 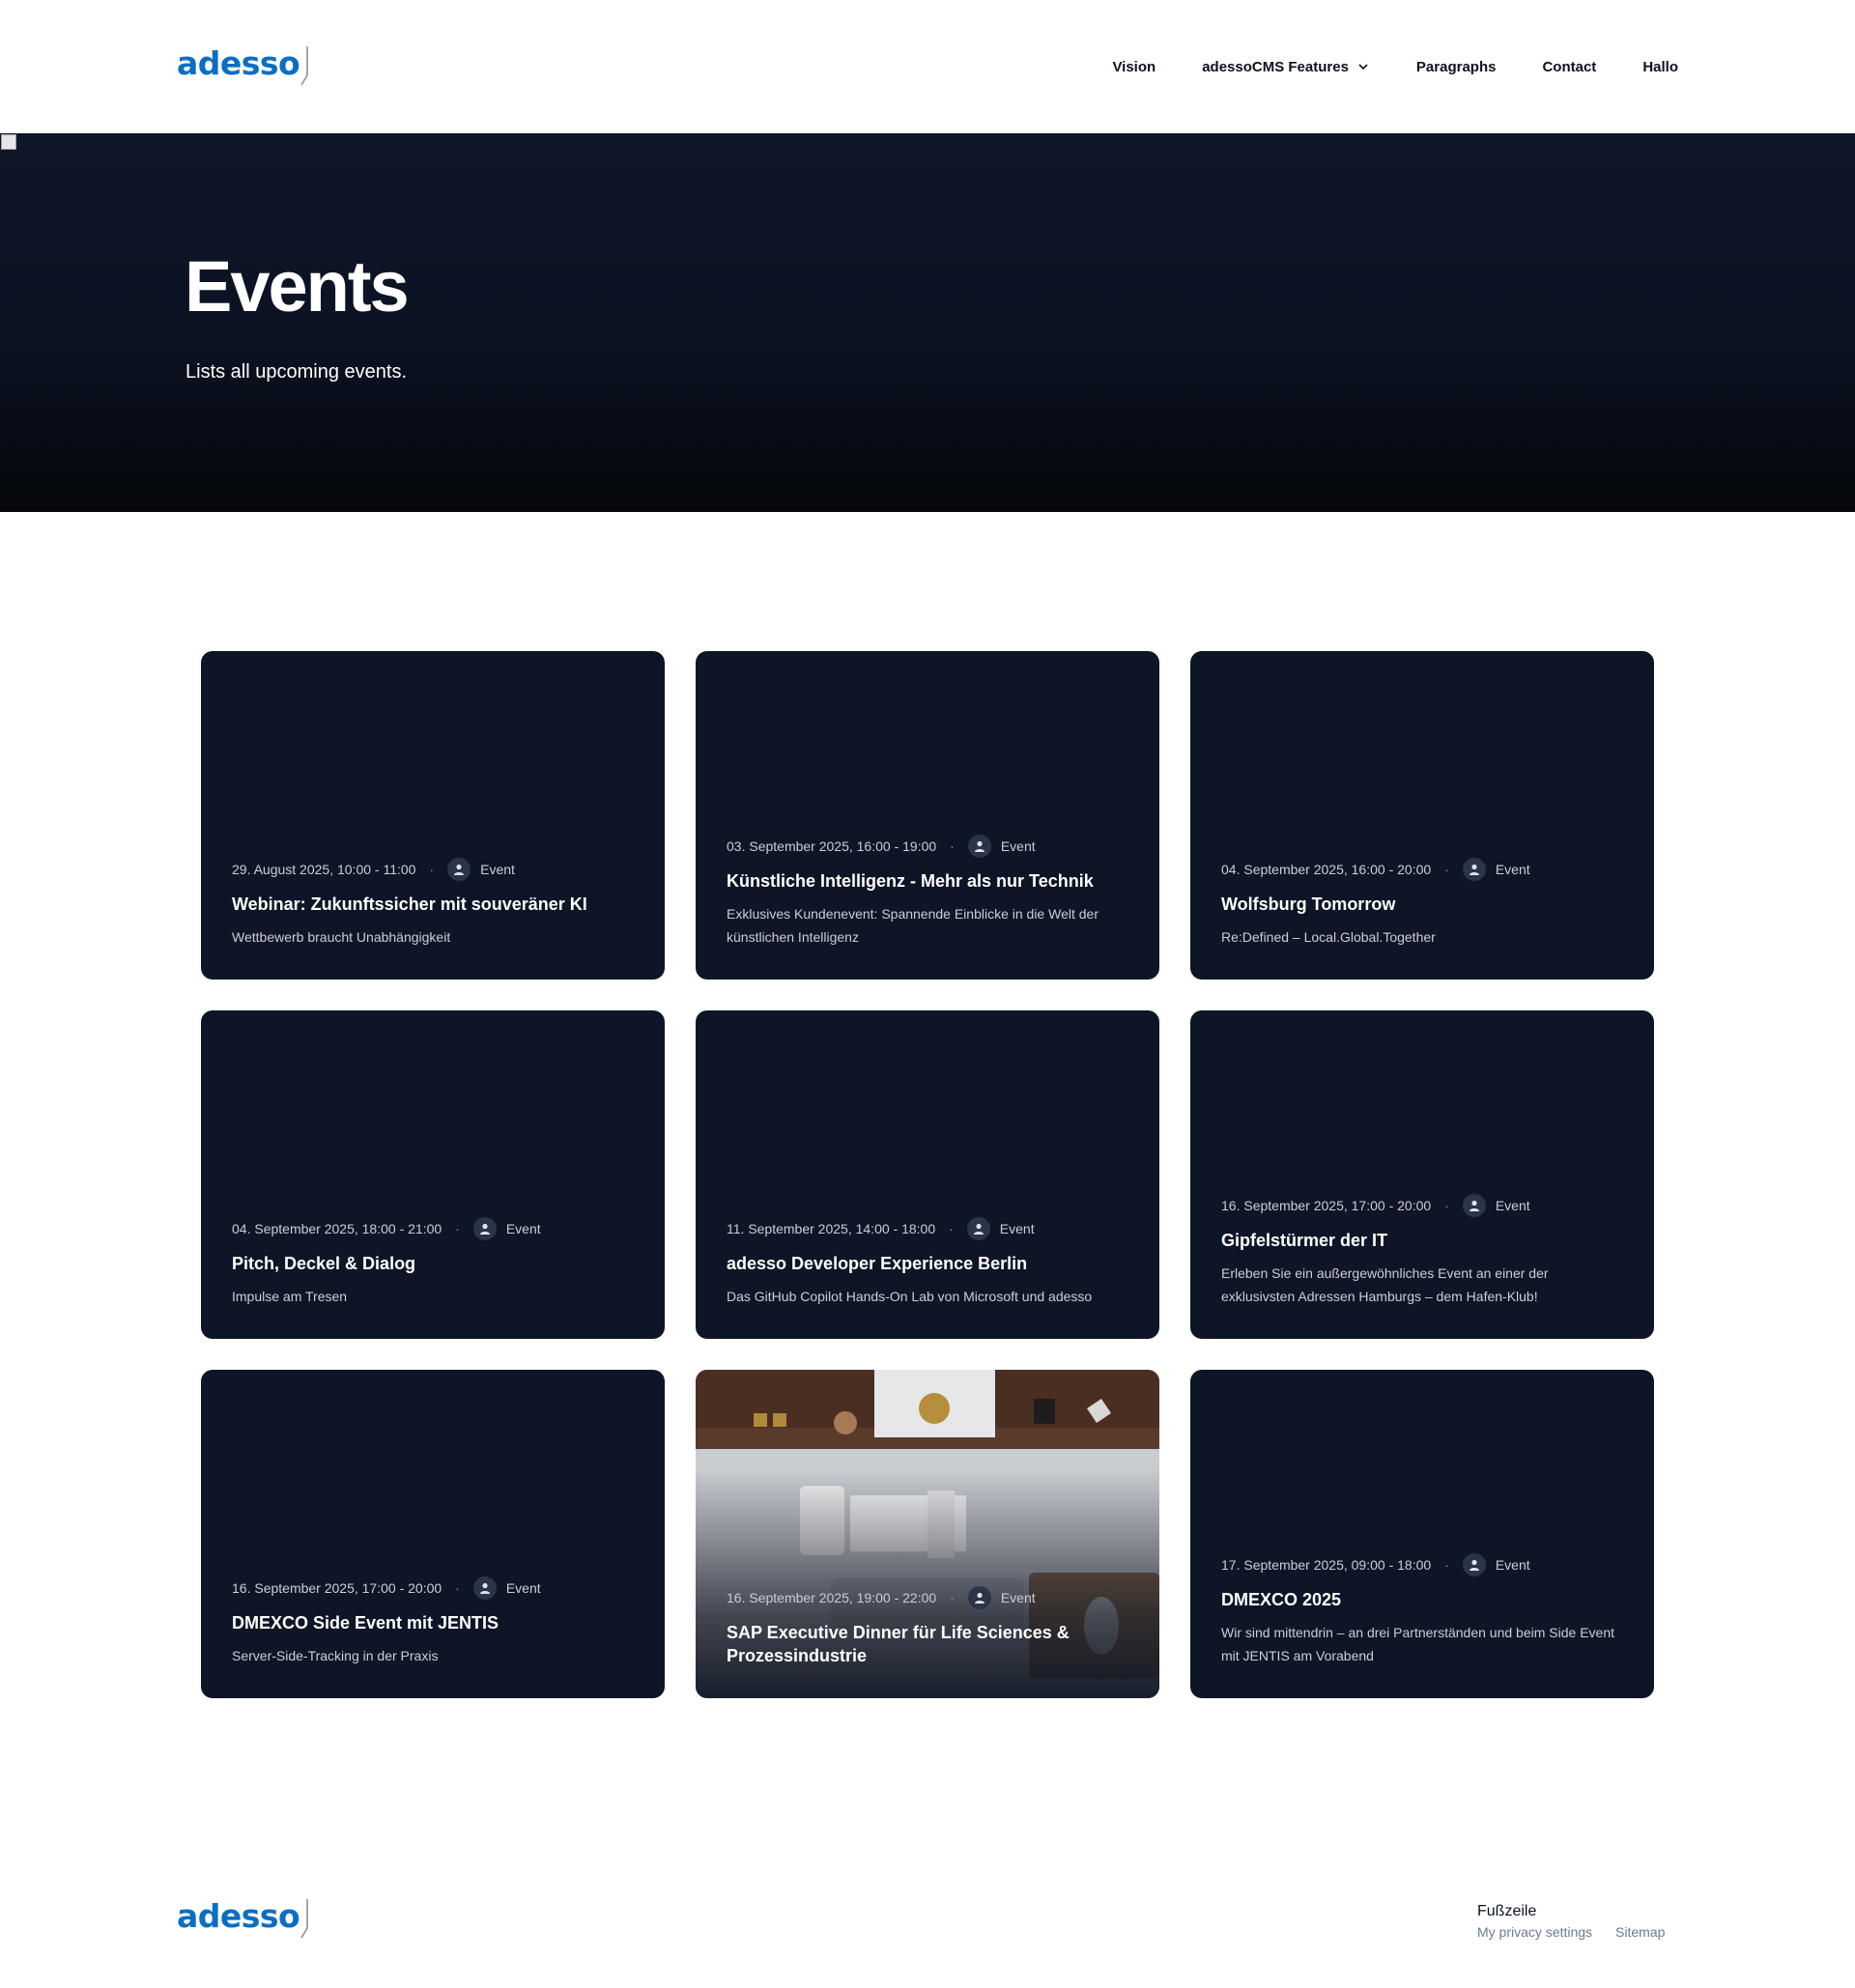 What do you see at coordinates (1507, 1911) in the screenshot?
I see `footer-title: Fußzeile` at bounding box center [1507, 1911].